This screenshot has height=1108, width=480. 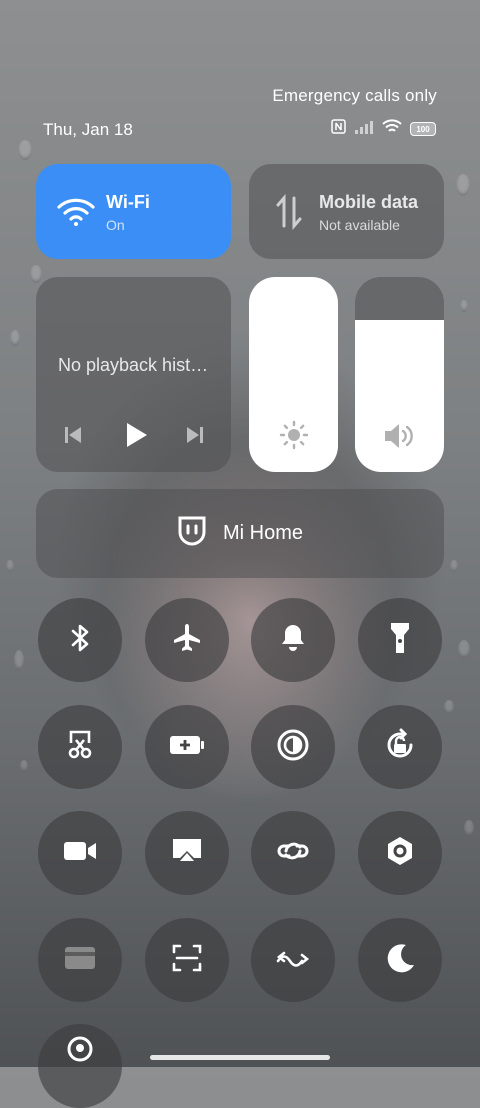 I want to click on play-button, so click(x=136, y=435).